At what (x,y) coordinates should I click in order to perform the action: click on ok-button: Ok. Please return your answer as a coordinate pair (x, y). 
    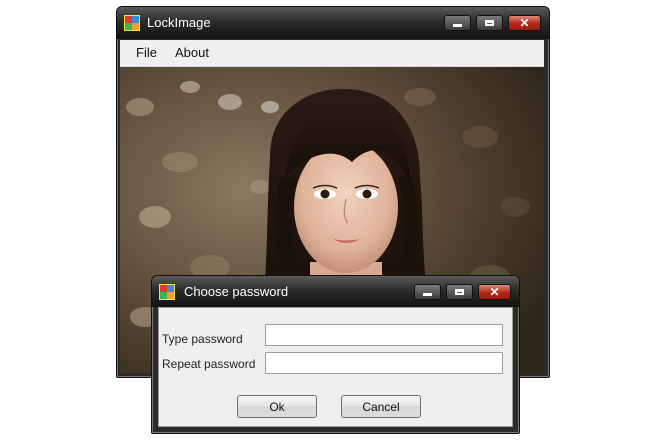
    Looking at the image, I should click on (277, 406).